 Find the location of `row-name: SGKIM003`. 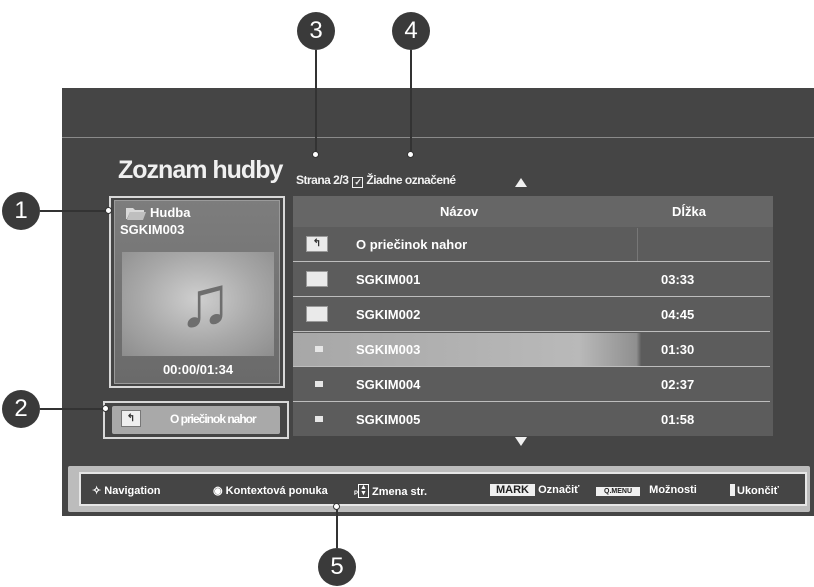

row-name: SGKIM003 is located at coordinates (388, 349).